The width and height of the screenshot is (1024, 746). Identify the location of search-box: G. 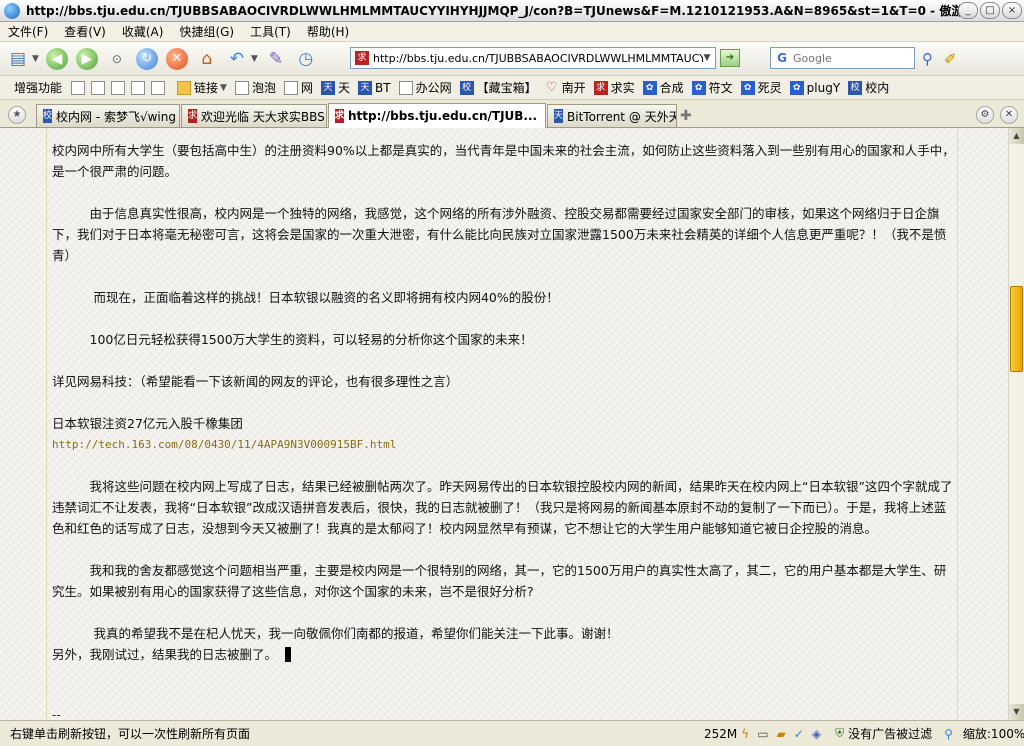
(842, 58).